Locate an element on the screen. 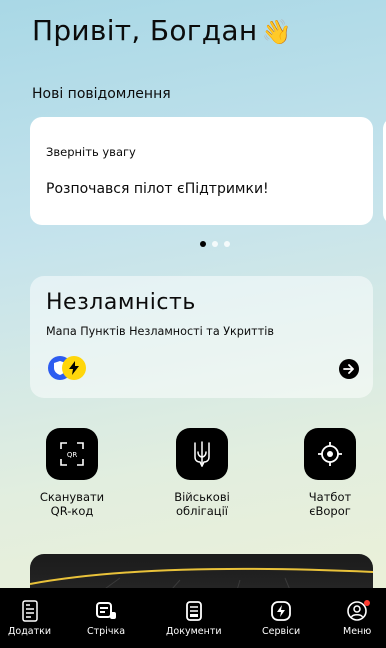  notification-caption: Зверніть увагу is located at coordinates (91, 152).